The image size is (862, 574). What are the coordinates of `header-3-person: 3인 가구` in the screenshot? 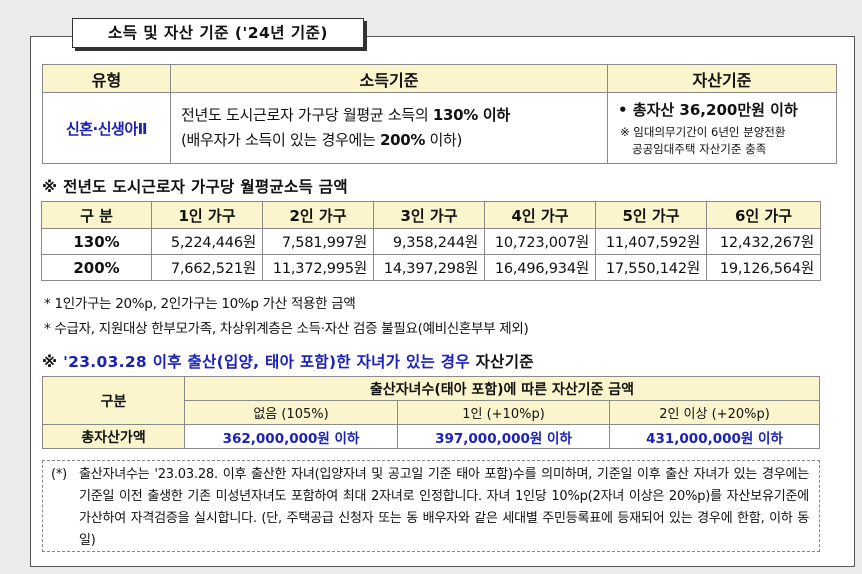 It's located at (429, 215).